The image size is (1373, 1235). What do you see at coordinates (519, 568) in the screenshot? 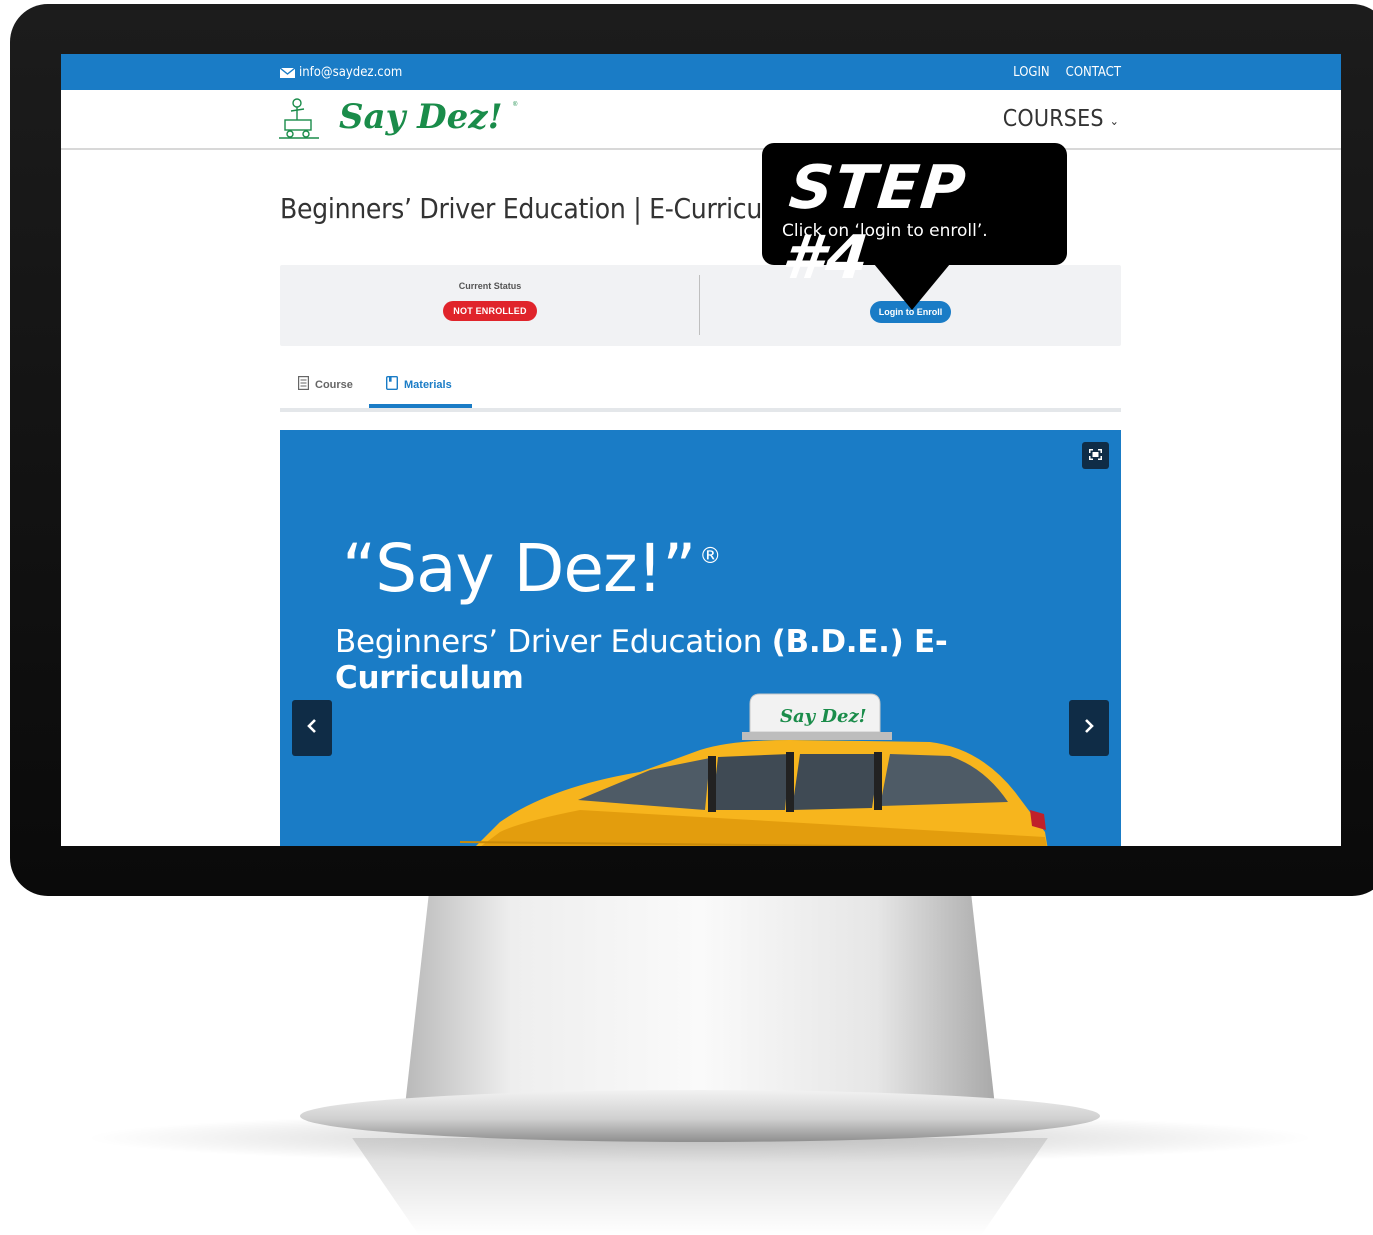
I see `slide-title-text: “Say Dez!”` at bounding box center [519, 568].